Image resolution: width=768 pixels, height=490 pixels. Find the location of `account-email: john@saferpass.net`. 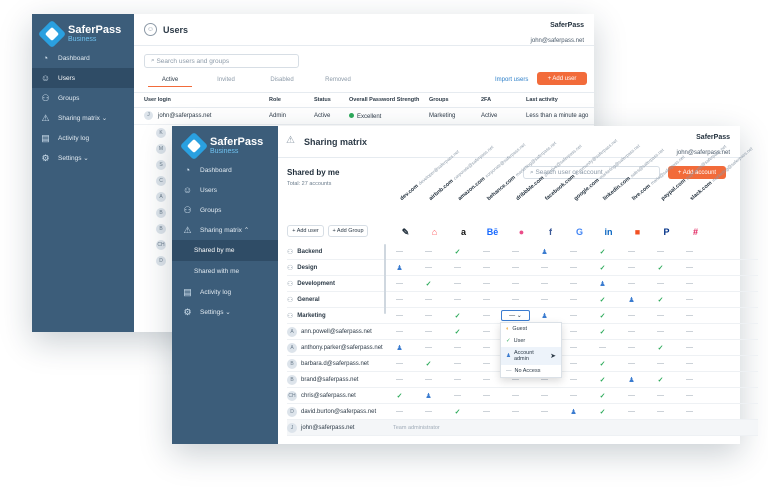

account-email: john@saferpass.net is located at coordinates (557, 41).